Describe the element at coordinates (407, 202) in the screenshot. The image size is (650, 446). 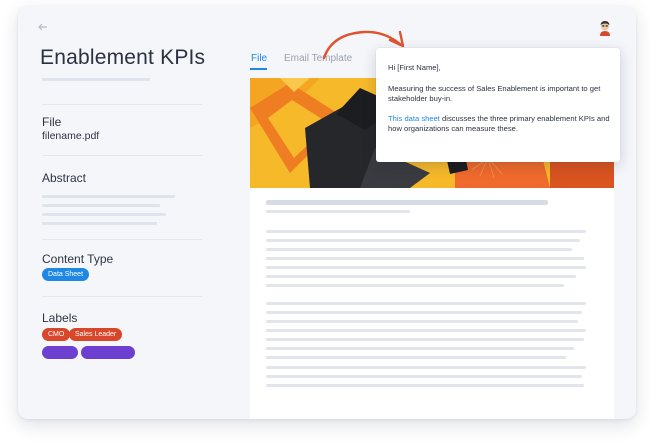
I see `doc-heading-line` at that location.